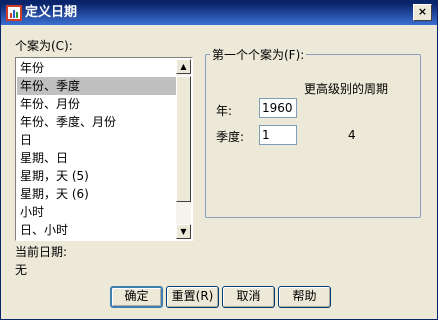 The width and height of the screenshot is (438, 320). I want to click on arrow-up-icon: ▲, so click(183, 66).